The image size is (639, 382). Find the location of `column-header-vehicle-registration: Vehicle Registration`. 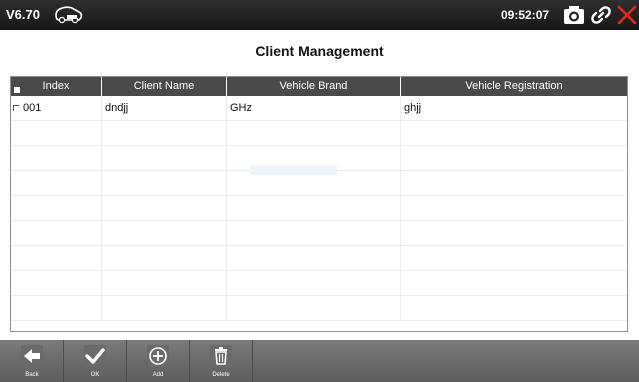

column-header-vehicle-registration: Vehicle Registration is located at coordinates (514, 86).